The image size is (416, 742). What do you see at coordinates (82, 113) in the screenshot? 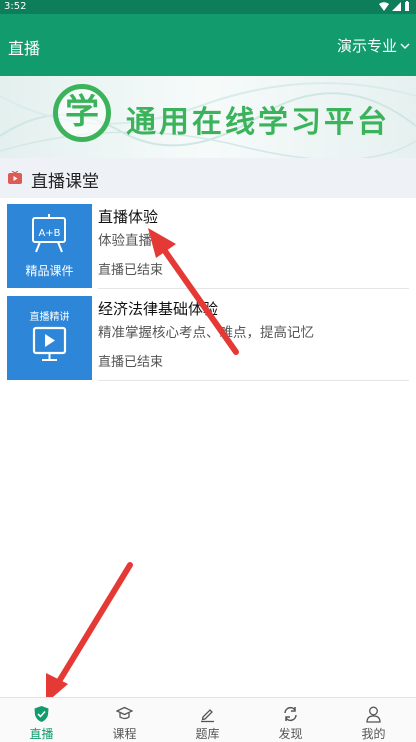
I see `platform-logo: 学` at bounding box center [82, 113].